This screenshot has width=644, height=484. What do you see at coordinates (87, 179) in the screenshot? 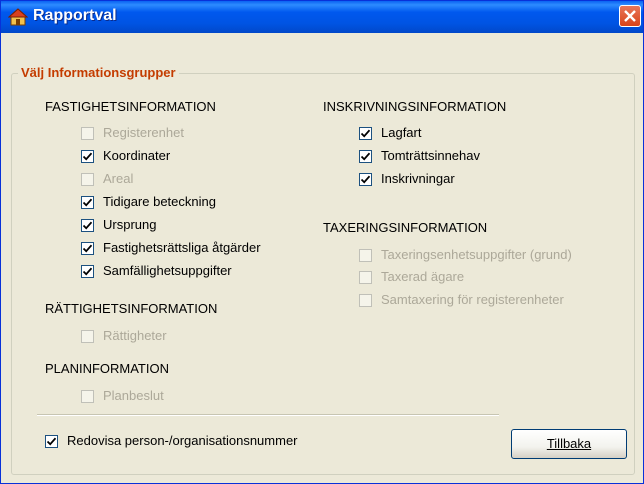
I see `checkbox-areal` at bounding box center [87, 179].